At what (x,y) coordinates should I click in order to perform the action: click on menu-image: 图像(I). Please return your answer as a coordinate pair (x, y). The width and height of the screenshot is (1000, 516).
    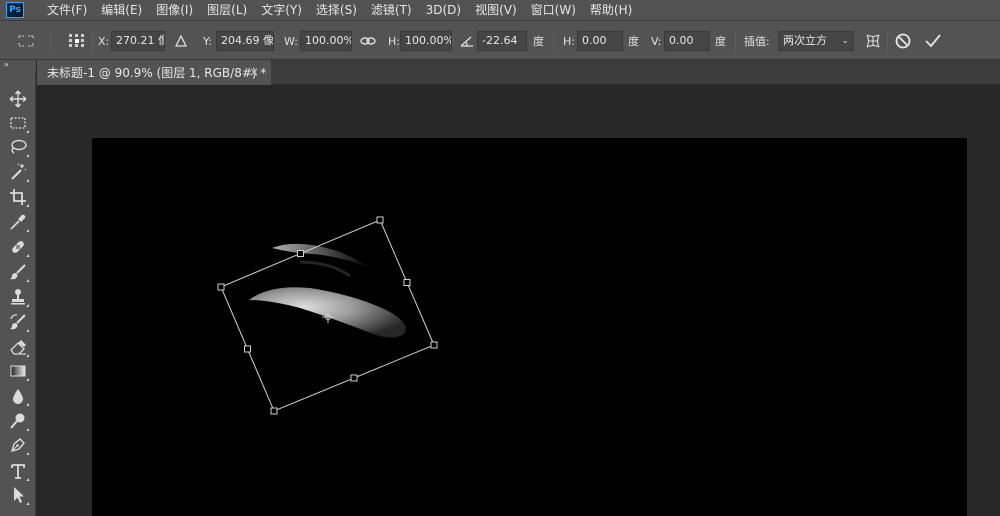
    Looking at the image, I should click on (174, 10).